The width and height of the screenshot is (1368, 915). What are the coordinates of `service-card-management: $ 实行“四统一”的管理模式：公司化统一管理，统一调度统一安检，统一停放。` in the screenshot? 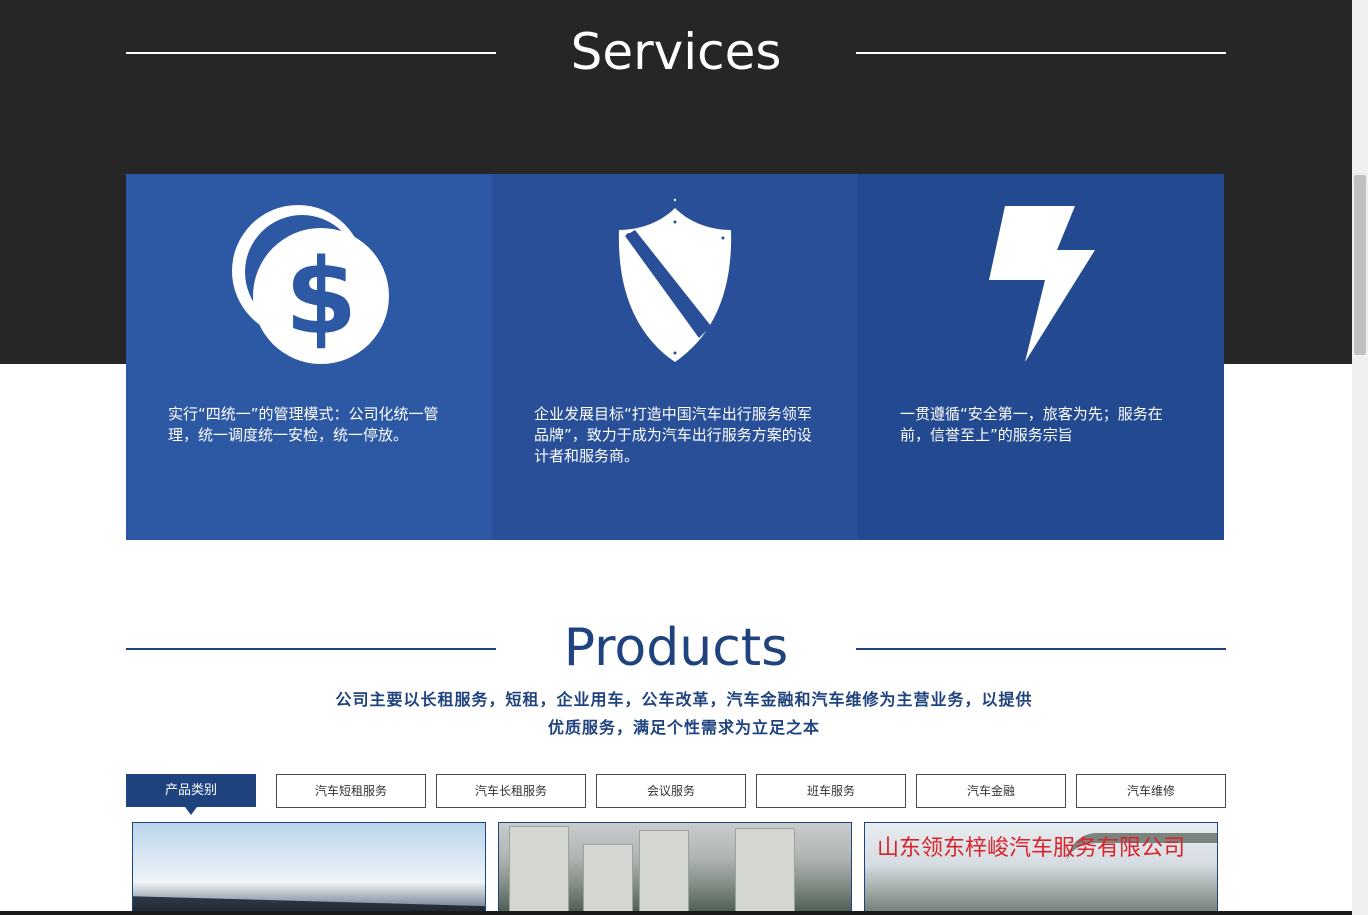 It's located at (309, 357).